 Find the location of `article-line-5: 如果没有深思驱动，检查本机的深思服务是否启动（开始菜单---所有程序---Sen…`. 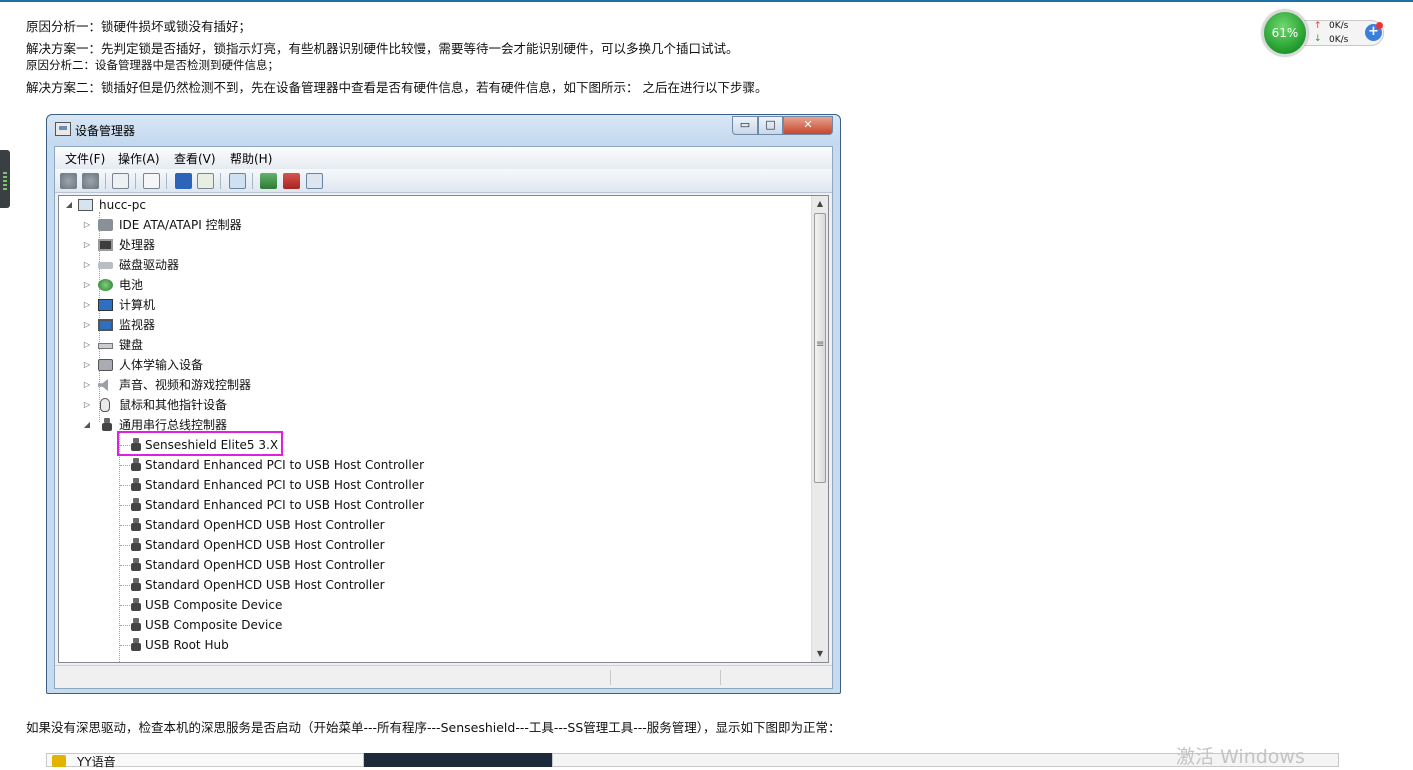

article-line-5: 如果没有深思驱动，检查本机的深思服务是否启动（开始菜单---所有程序---Sen… is located at coordinates (433, 727).